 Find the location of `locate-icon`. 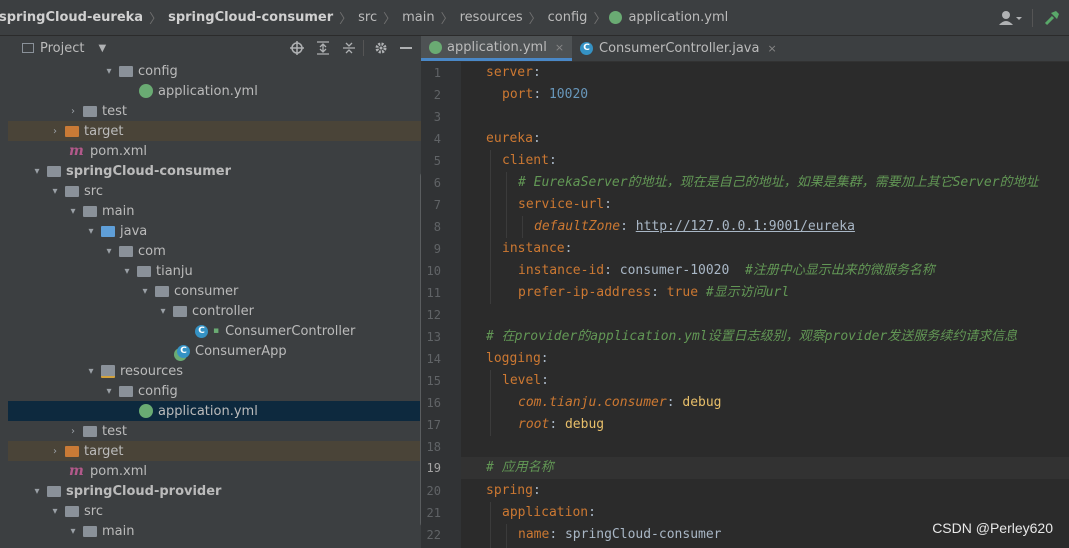

locate-icon is located at coordinates (297, 48).